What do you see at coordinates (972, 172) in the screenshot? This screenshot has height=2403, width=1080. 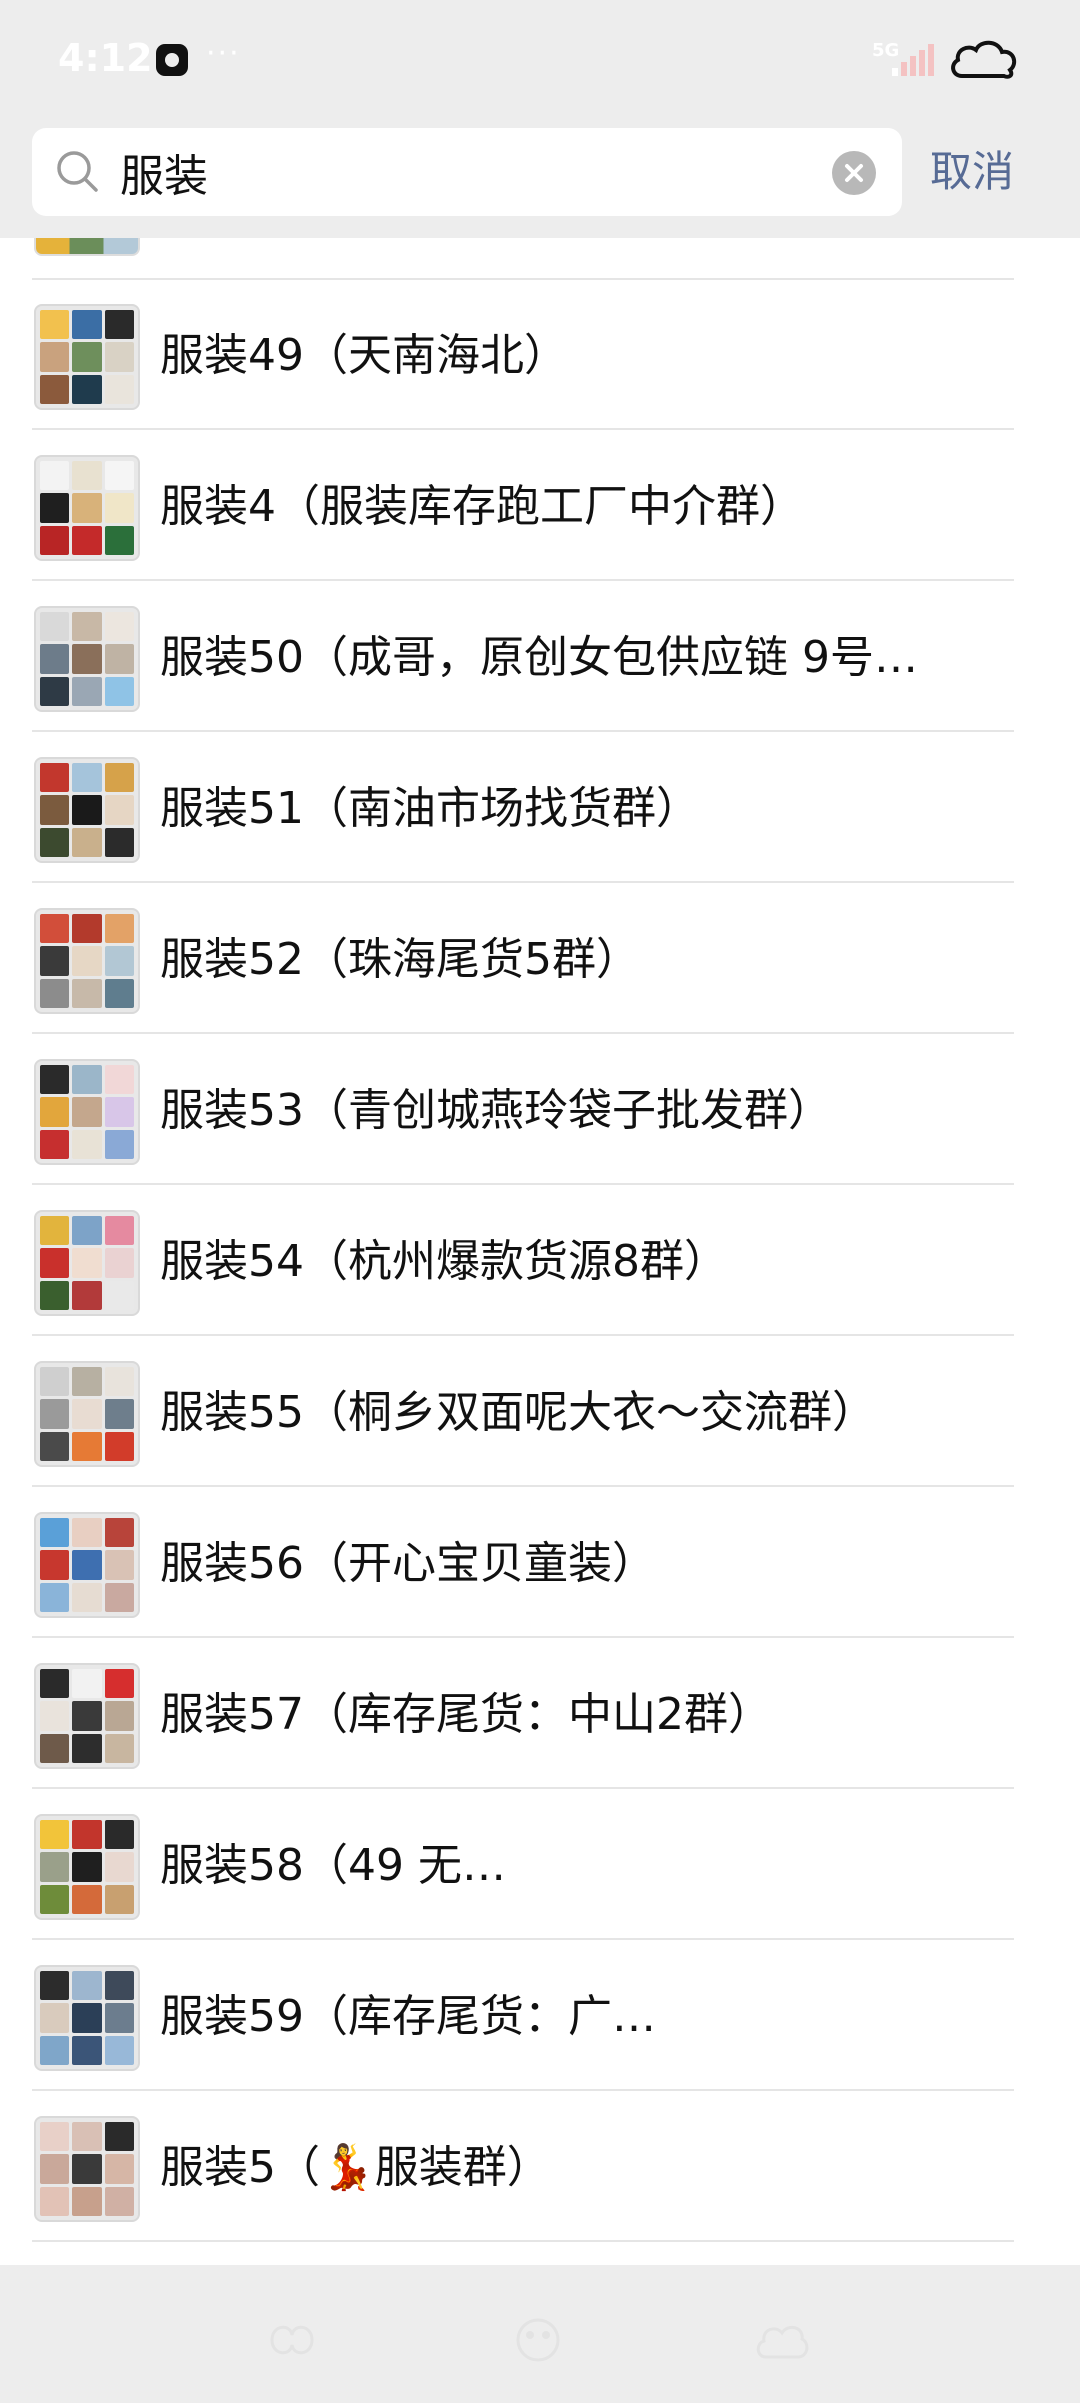 I see `cancel-button: 取消` at bounding box center [972, 172].